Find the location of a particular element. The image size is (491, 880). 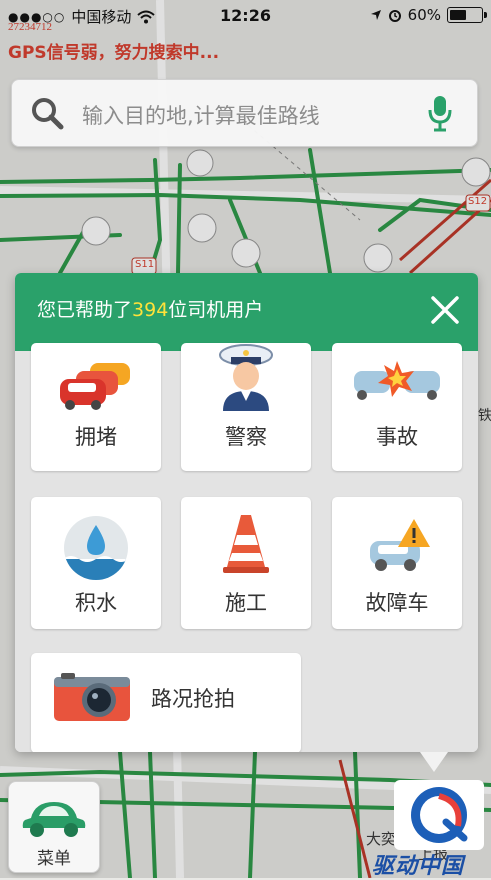

help-count: 394 is located at coordinates (150, 310).